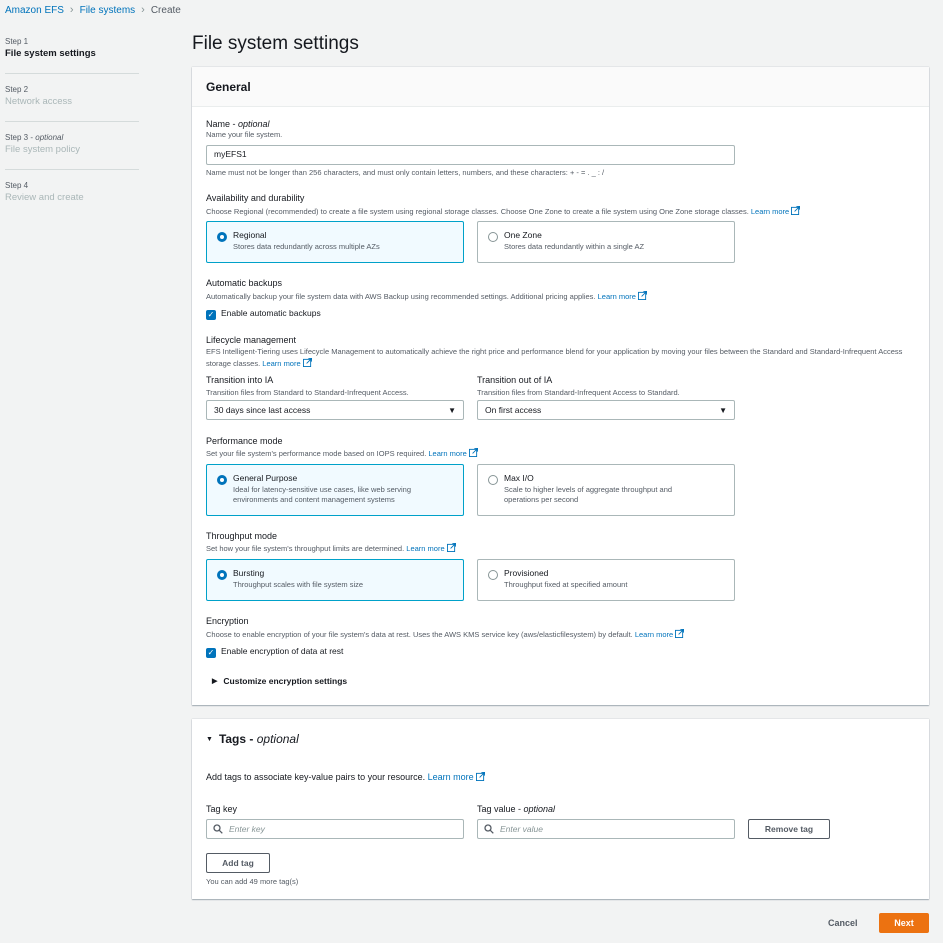 The height and width of the screenshot is (943, 943). I want to click on remove-tag-button: Remove tag, so click(789, 829).